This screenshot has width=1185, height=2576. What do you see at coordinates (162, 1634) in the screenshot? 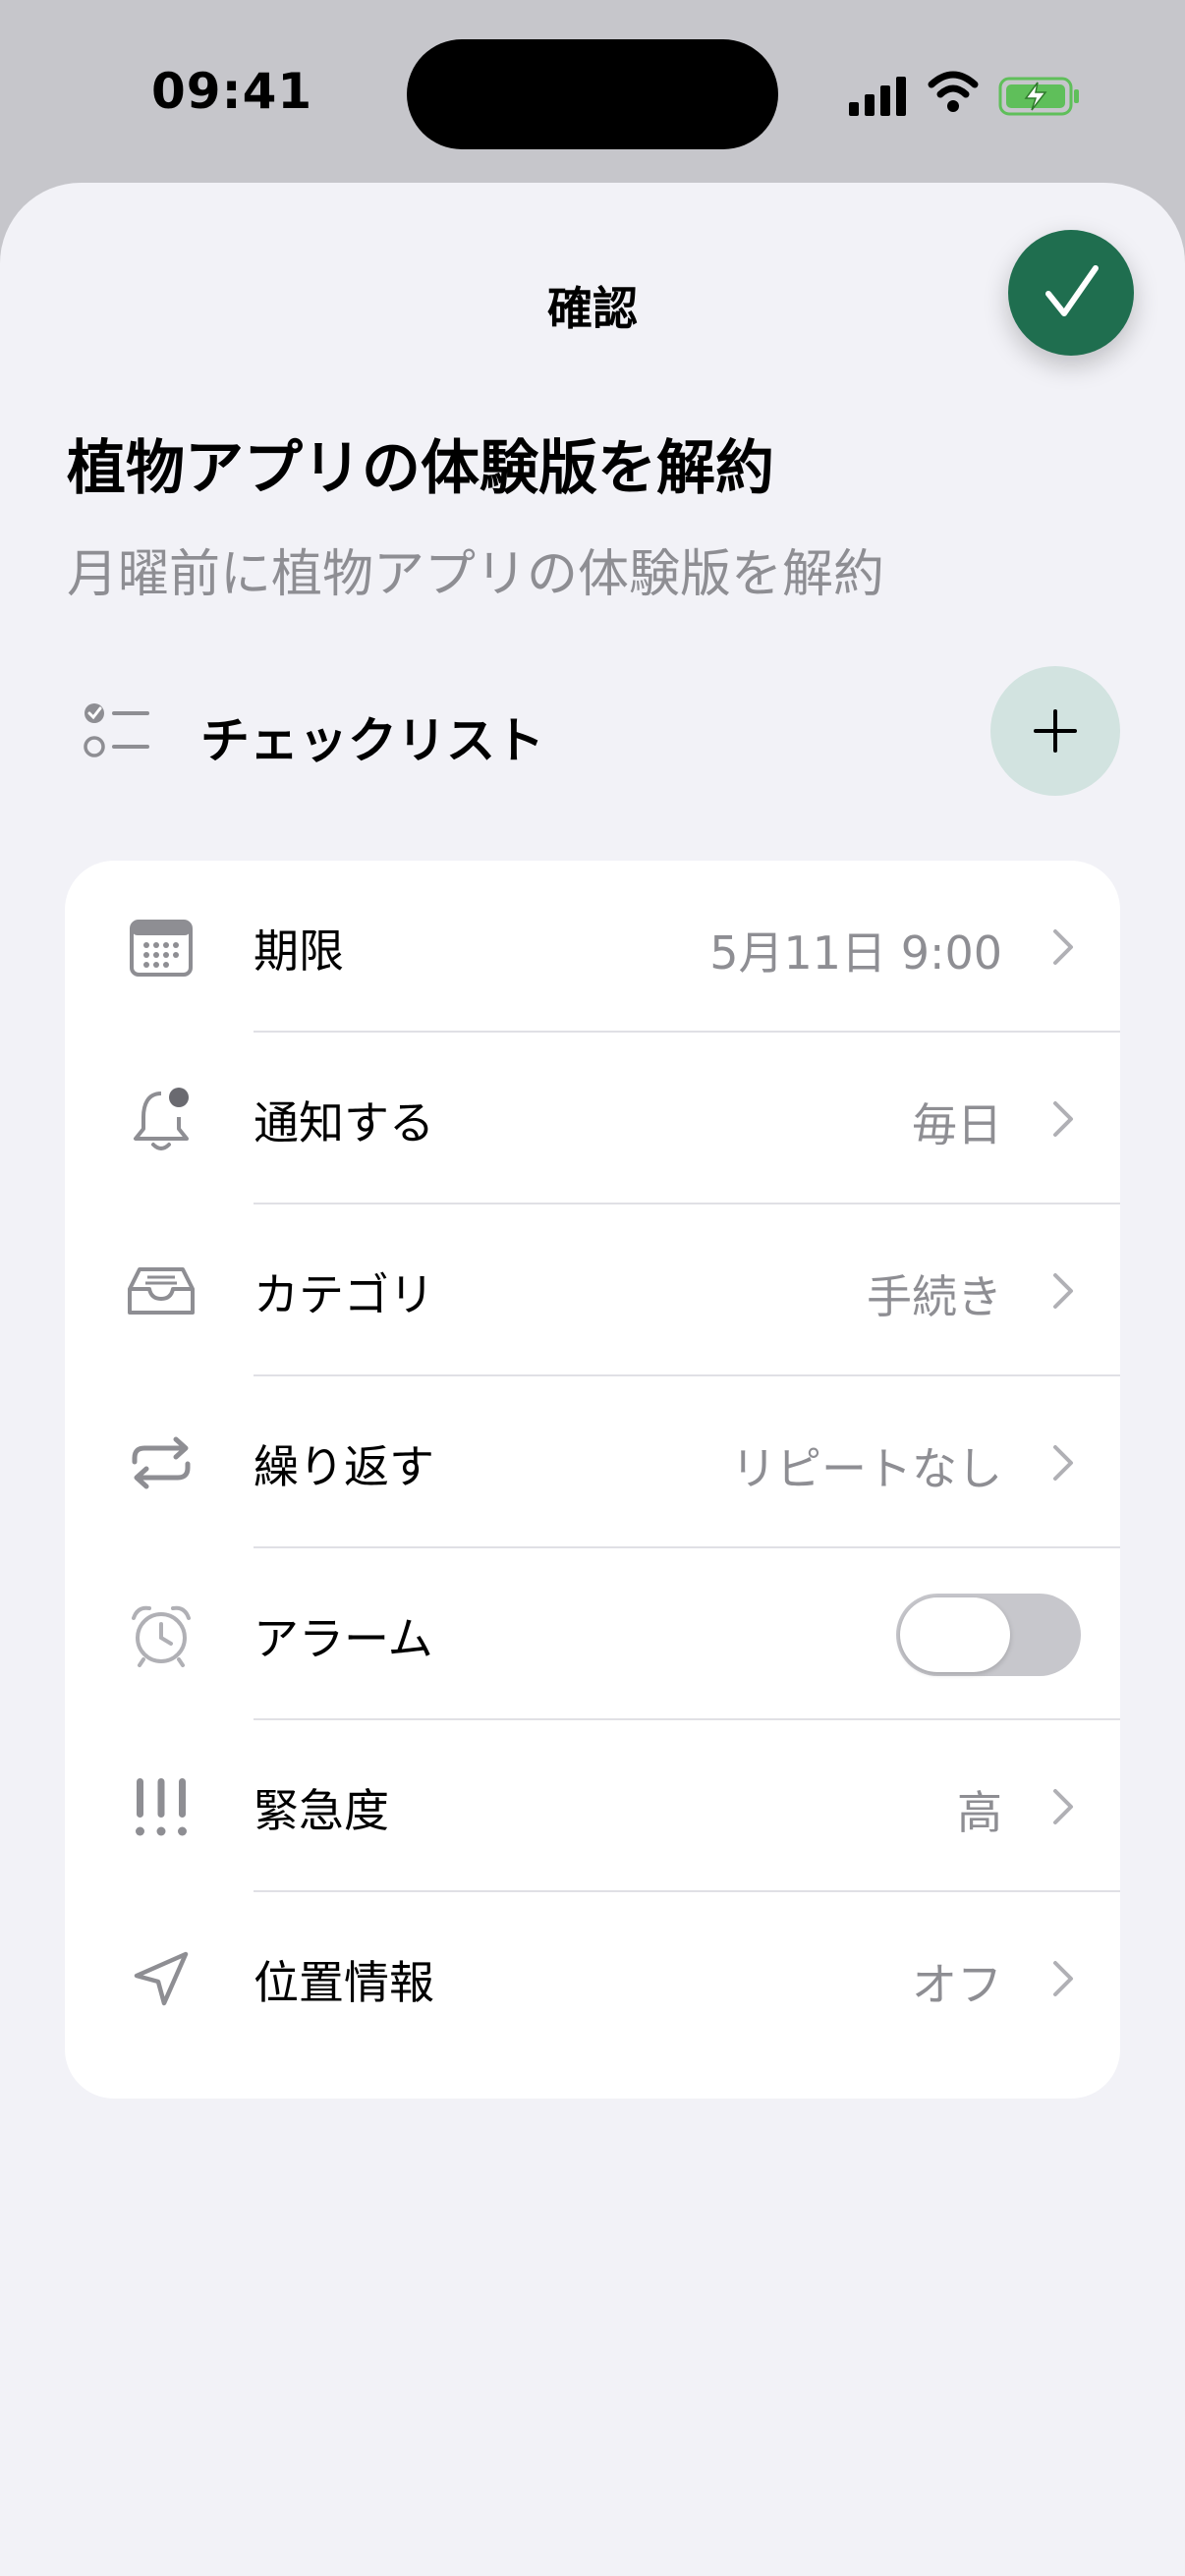
I see `alarm-clock-icon` at bounding box center [162, 1634].